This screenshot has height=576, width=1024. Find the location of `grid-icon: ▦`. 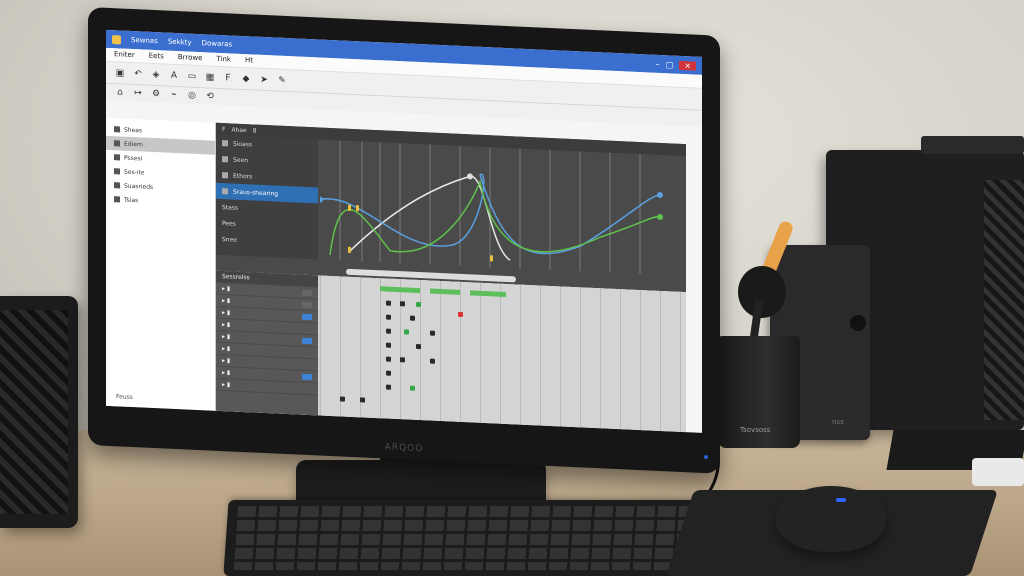

grid-icon: ▦ is located at coordinates (210, 77).